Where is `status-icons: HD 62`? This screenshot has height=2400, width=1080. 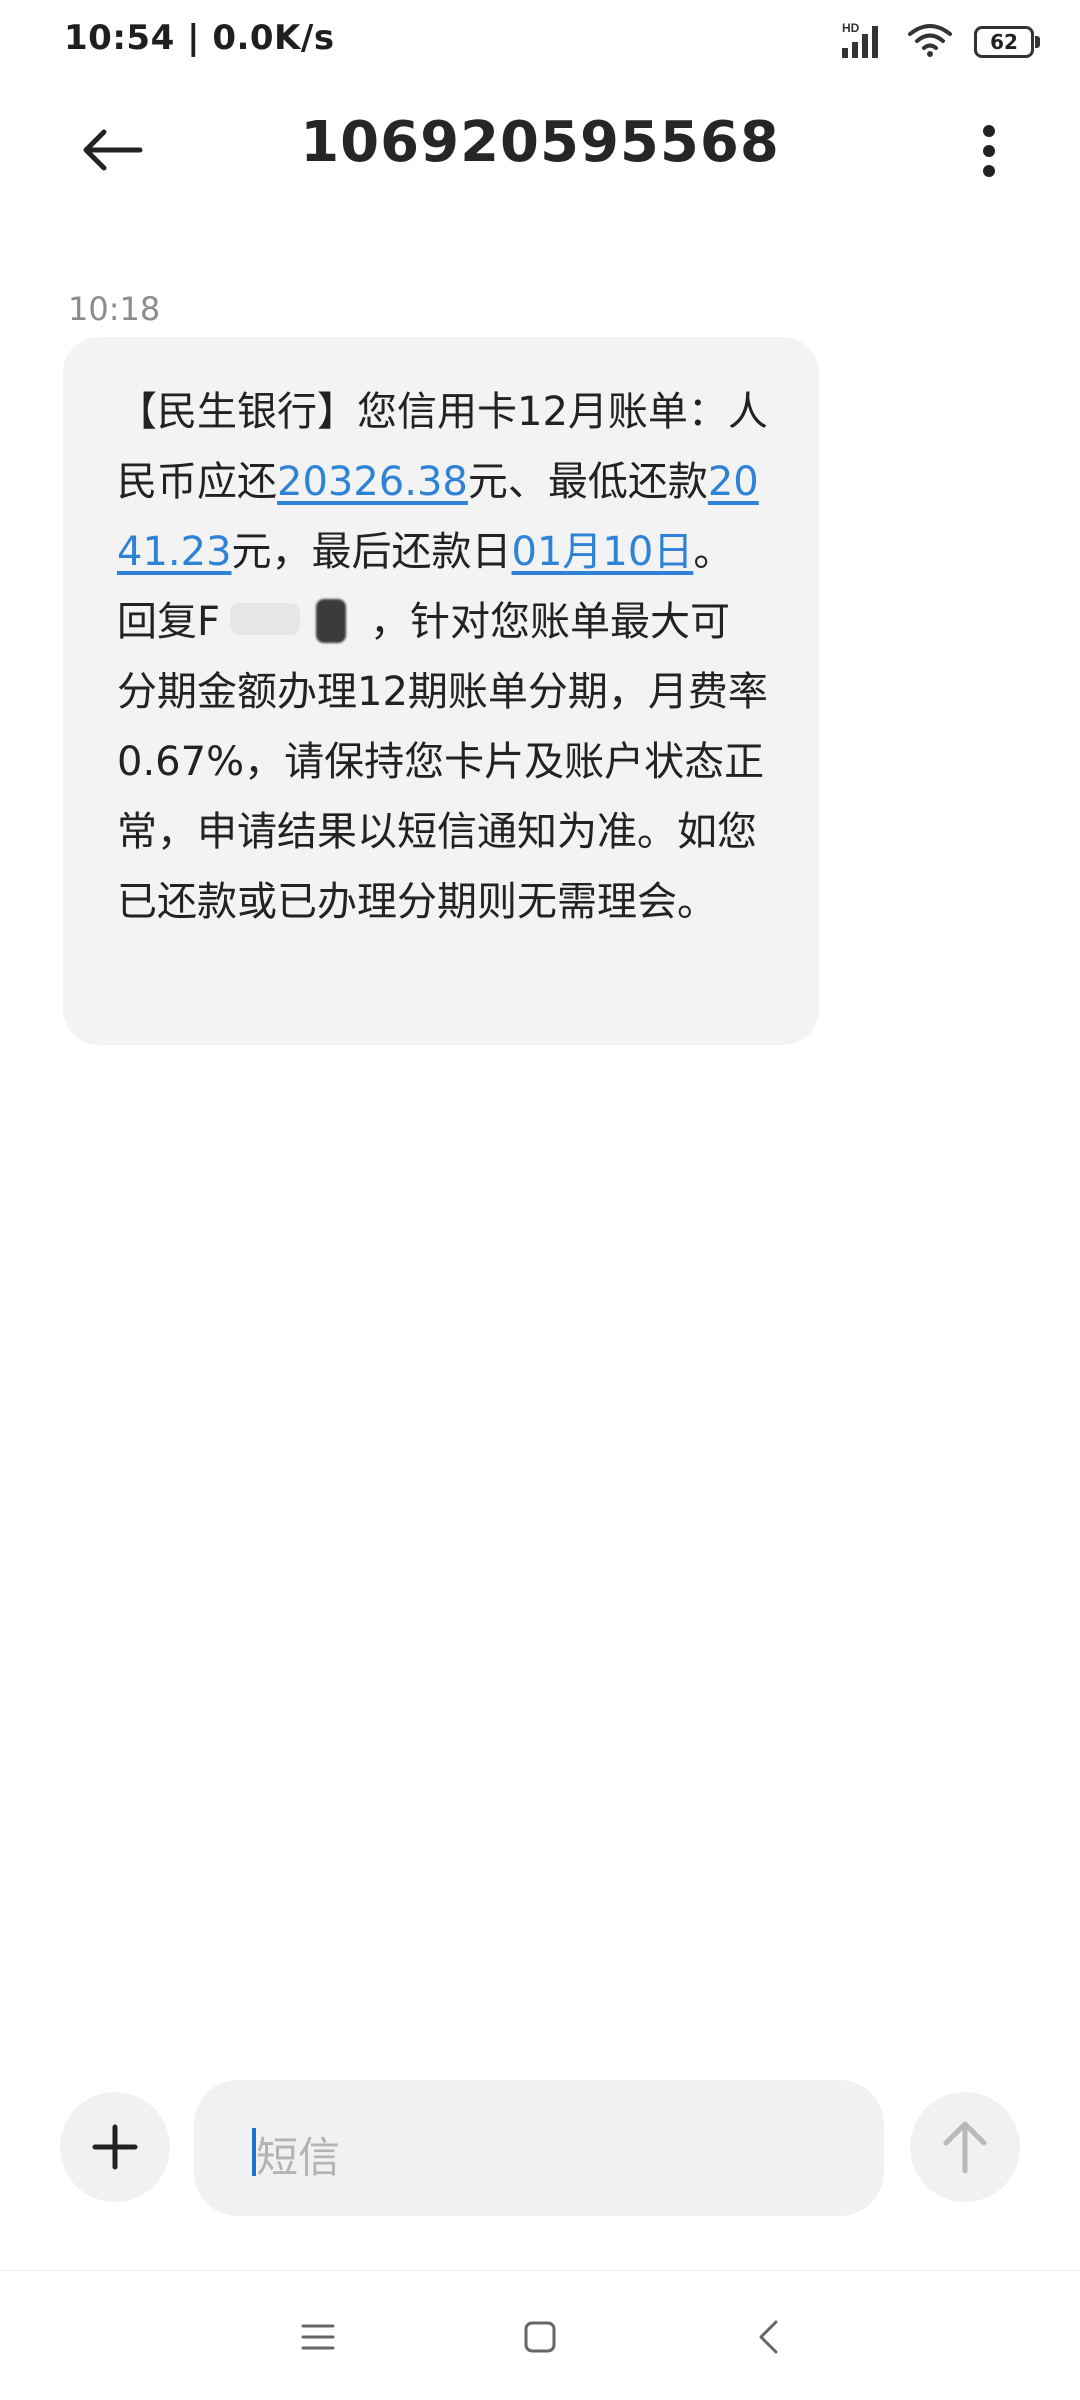 status-icons: HD 62 is located at coordinates (940, 42).